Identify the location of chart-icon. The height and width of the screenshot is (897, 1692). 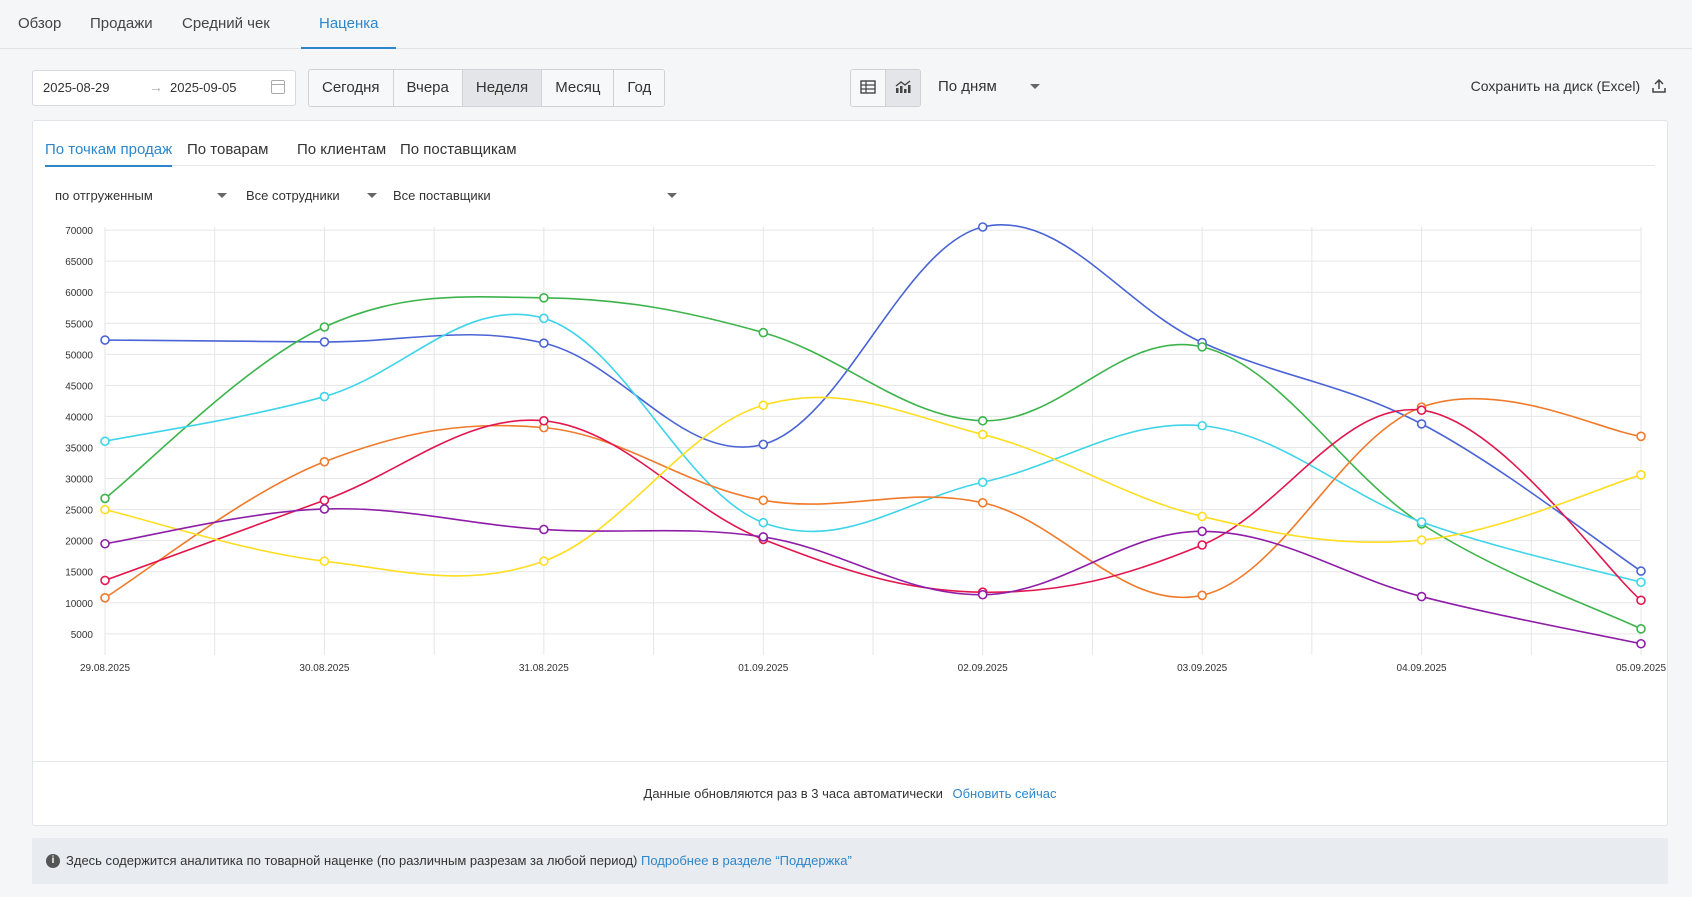
(903, 86).